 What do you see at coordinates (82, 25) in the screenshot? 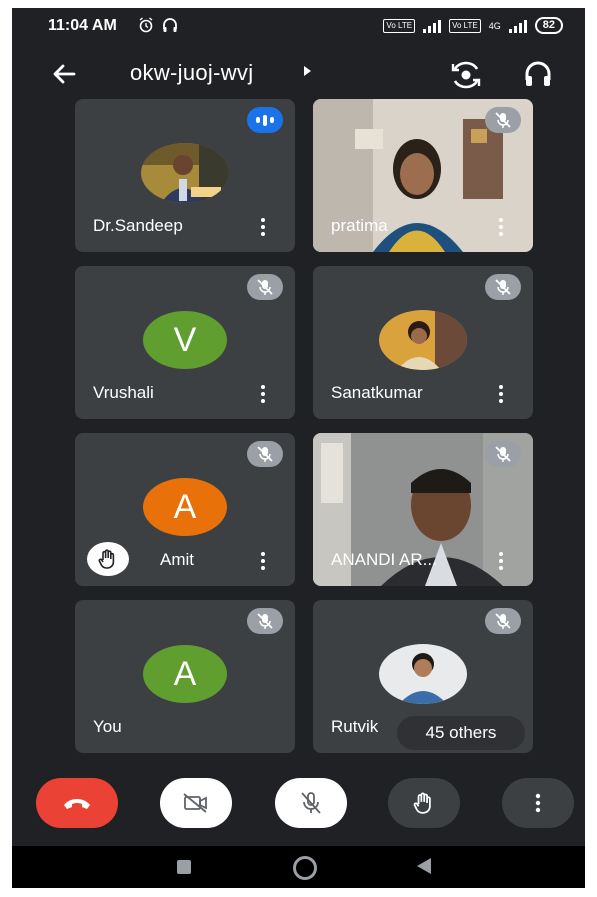
I see `status-time: 11:04 AM` at bounding box center [82, 25].